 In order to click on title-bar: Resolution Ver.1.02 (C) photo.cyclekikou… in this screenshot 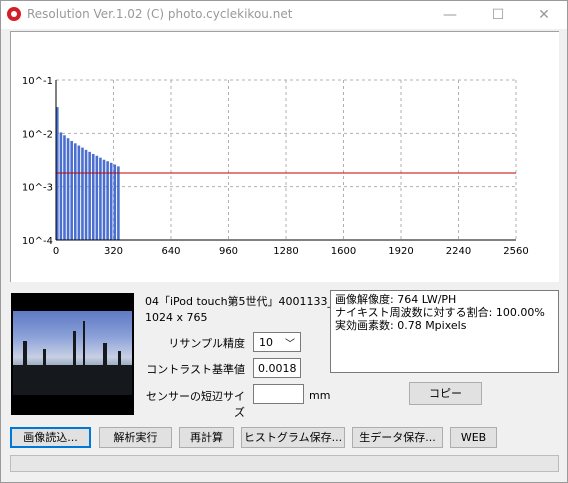, I will do `click(284, 15)`.